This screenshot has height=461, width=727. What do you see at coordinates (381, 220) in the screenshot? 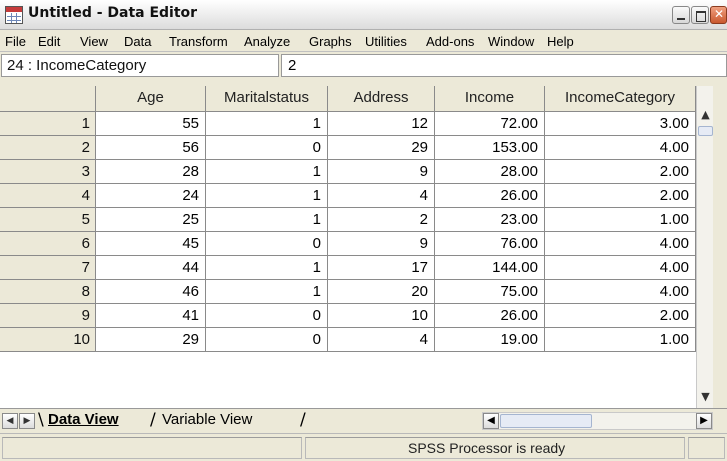
I see `table-cell: 2` at bounding box center [381, 220].